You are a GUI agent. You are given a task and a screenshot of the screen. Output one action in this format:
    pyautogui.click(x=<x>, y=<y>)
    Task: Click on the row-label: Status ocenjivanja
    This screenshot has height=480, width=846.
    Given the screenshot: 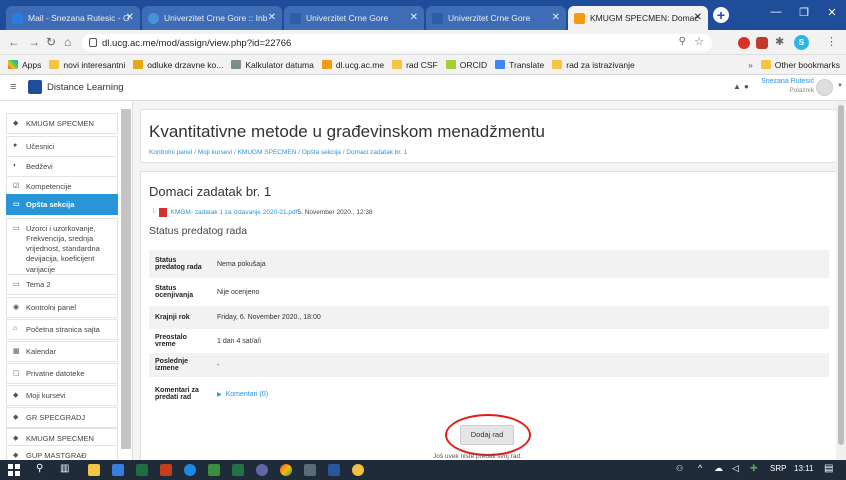 What is the action you would take?
    pyautogui.click(x=174, y=292)
    